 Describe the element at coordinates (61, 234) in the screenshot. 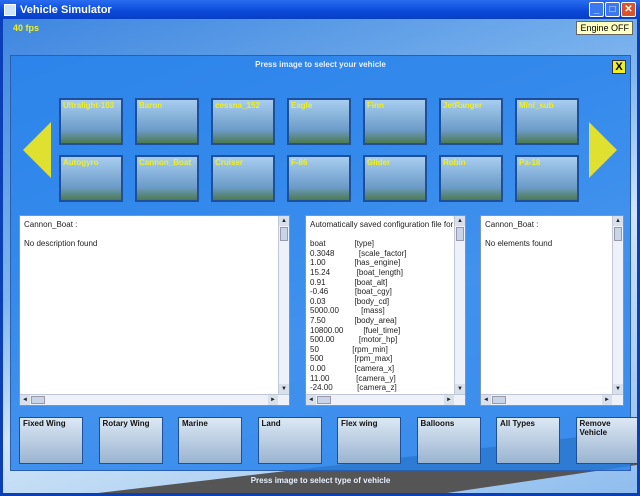

I see `description-text: Cannon_Boat : No description found` at that location.